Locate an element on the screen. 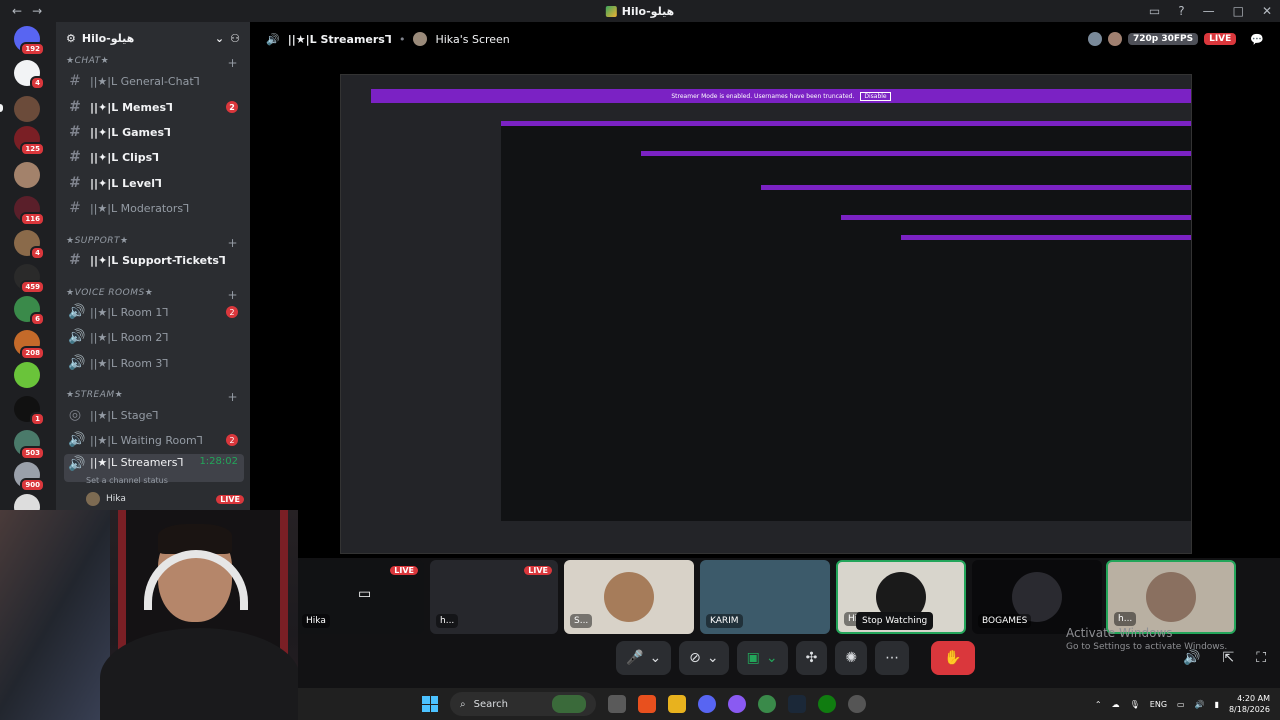  channel-general: # ||★|L General-Chat⅂ is located at coordinates (154, 81).